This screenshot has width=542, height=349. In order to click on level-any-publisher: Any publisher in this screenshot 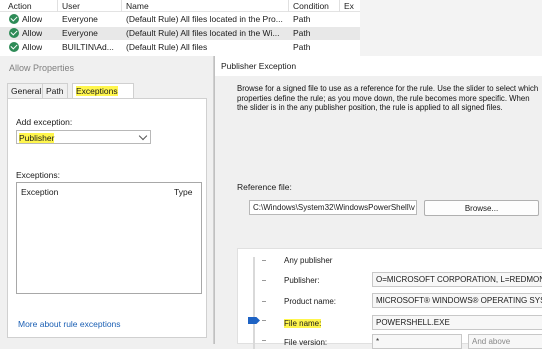, I will do `click(308, 260)`.